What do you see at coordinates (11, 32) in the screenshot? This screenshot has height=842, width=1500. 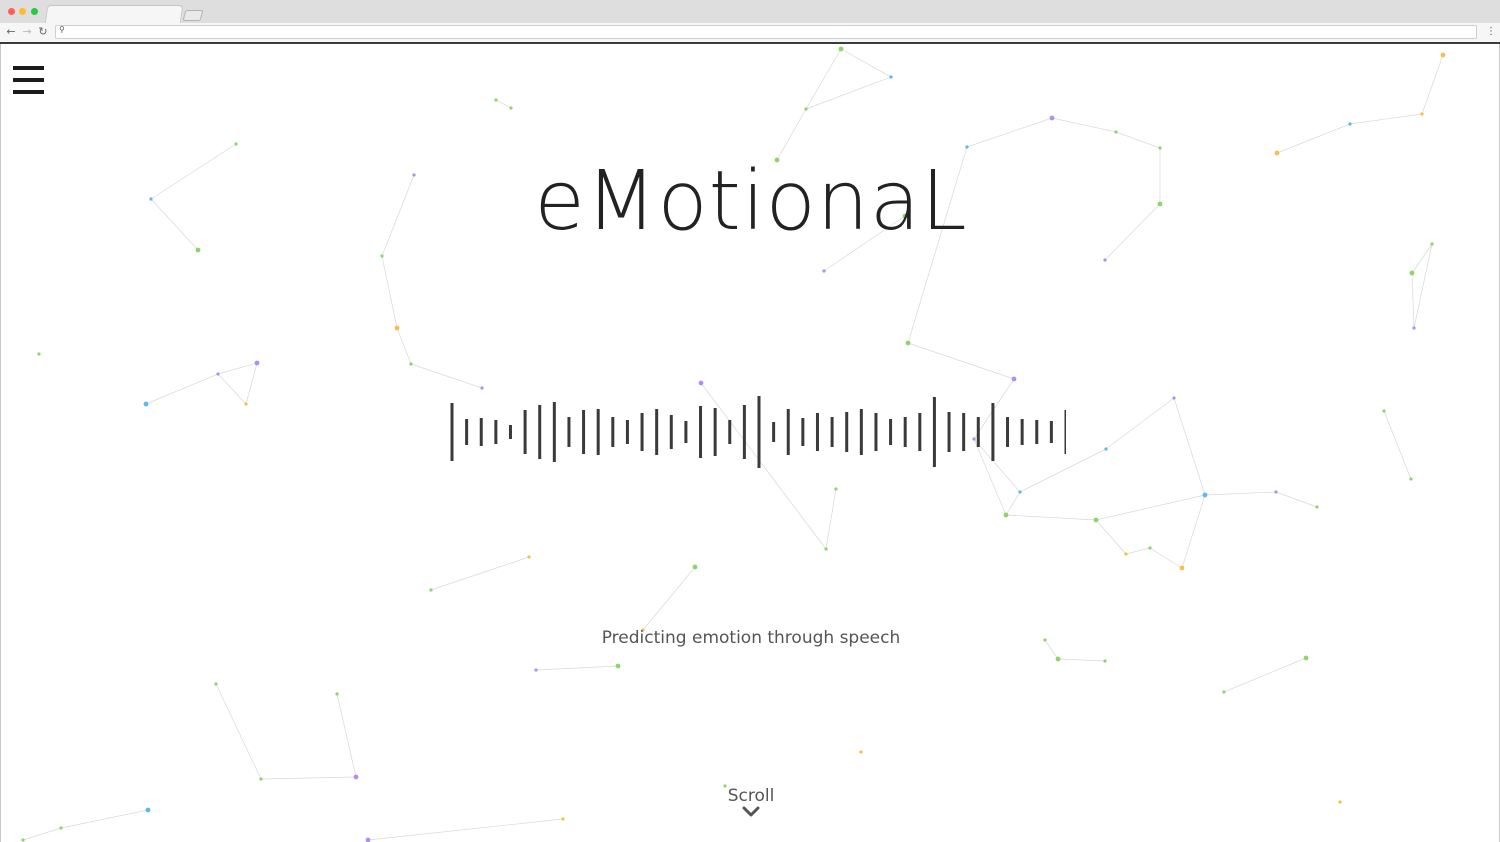 I see `arrow-left-icon: ←` at bounding box center [11, 32].